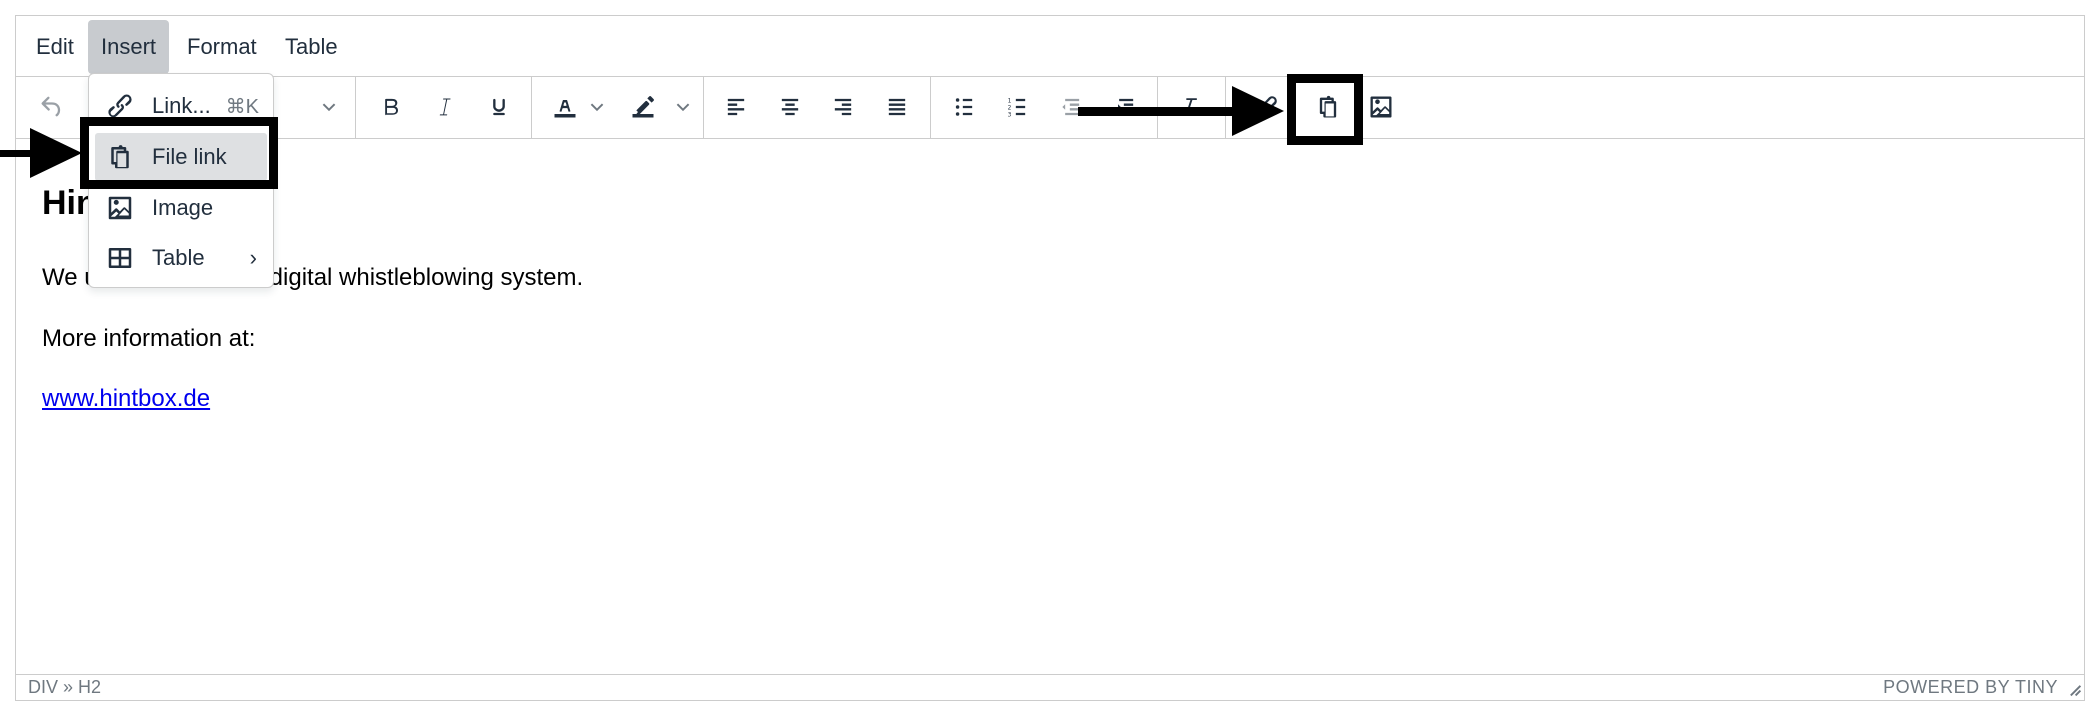  I want to click on menu-edit: Edit, so click(55, 47).